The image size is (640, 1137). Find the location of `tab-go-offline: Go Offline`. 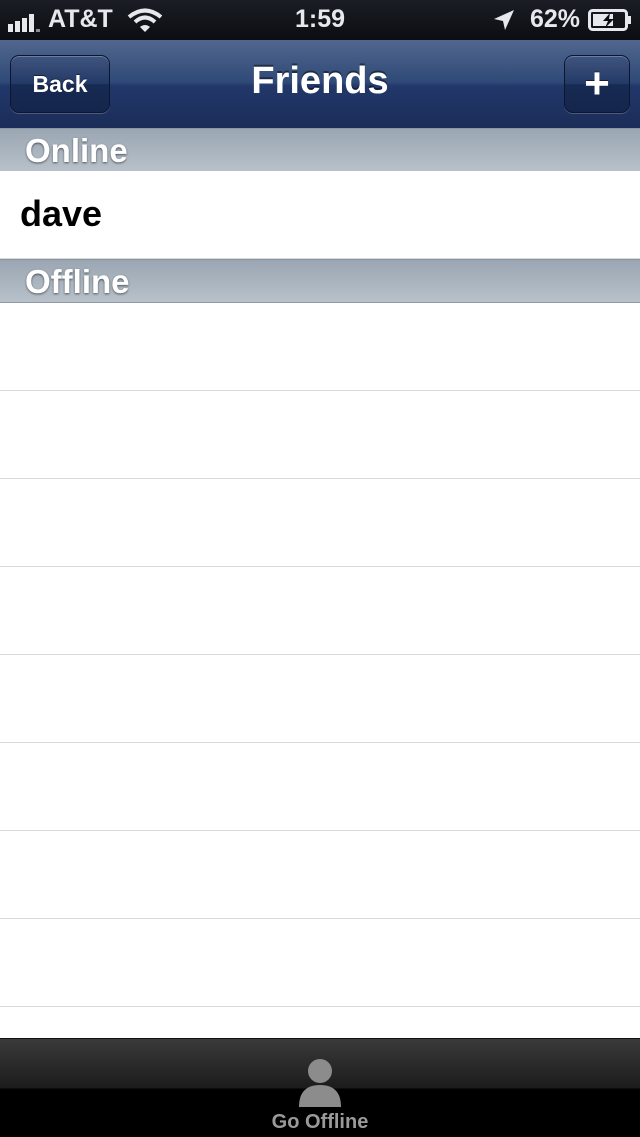

tab-go-offline: Go Offline is located at coordinates (320, 1088).